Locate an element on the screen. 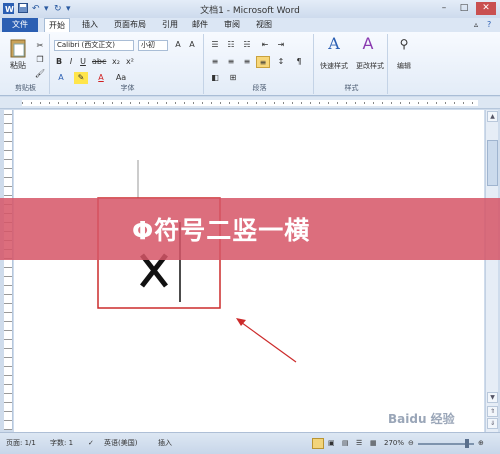 The height and width of the screenshot is (454, 500). minimize-ribbon-icon: ▵ is located at coordinates (476, 25).